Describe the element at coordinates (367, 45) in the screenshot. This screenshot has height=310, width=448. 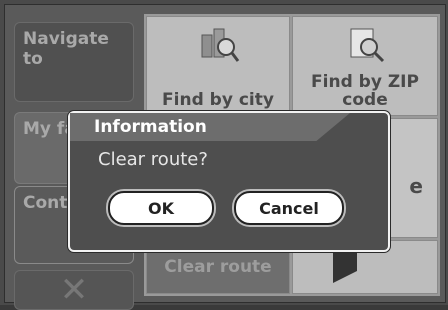
I see `zip-search-icon` at that location.